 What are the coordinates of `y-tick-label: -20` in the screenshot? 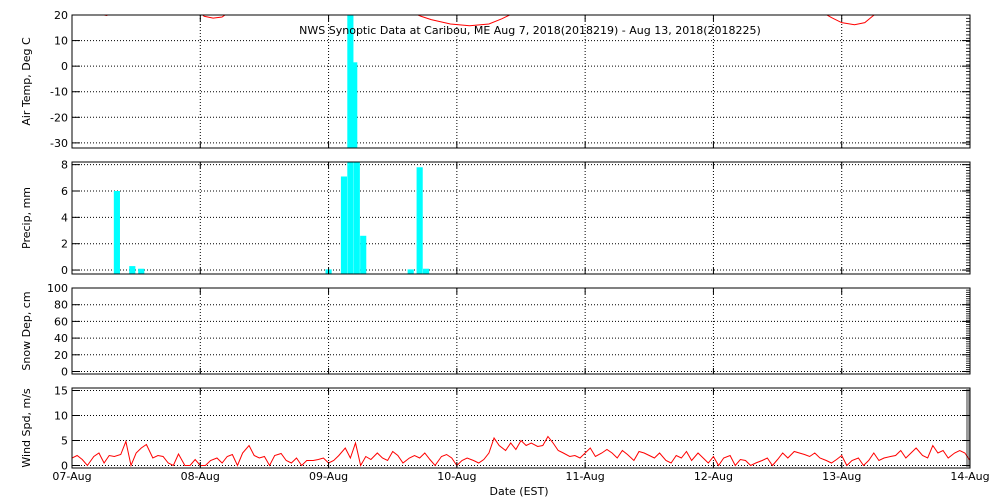 It's located at (59, 117).